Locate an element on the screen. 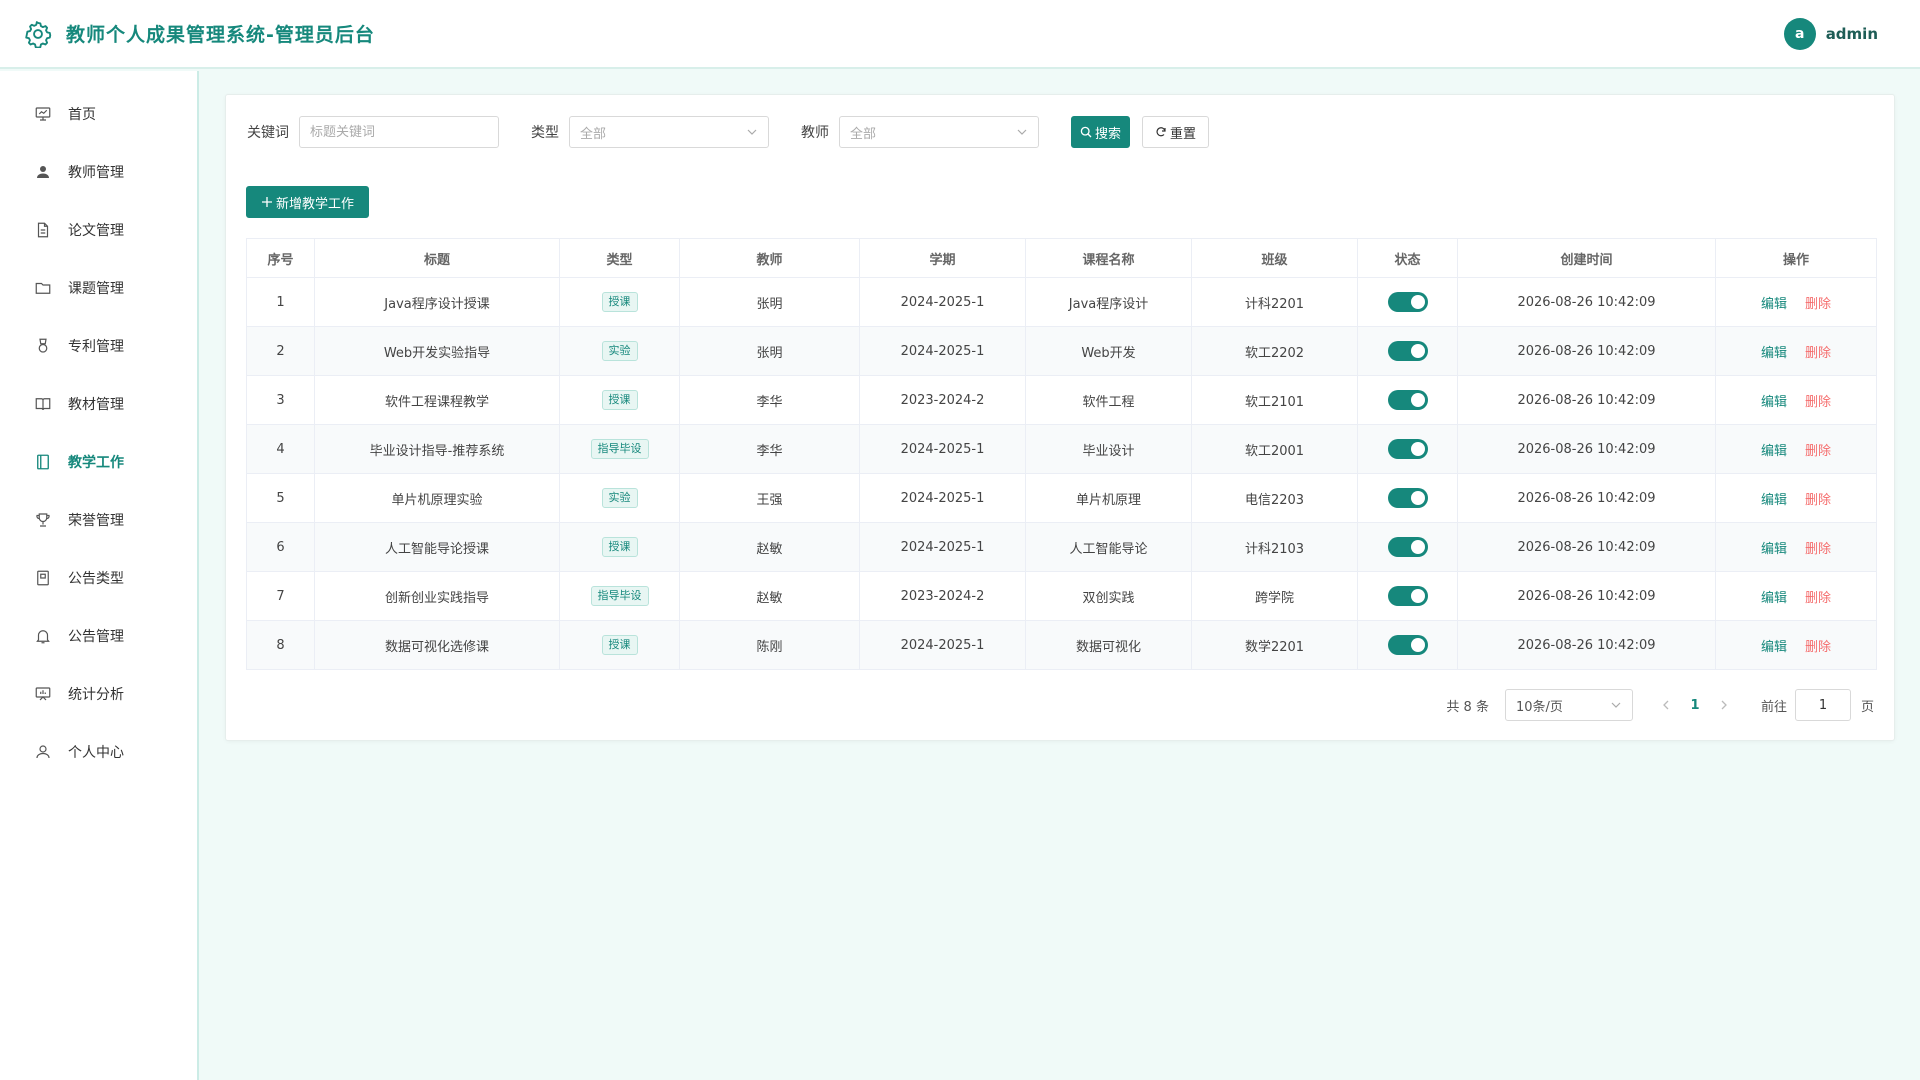  sidebar-item-notices: 公告管理 is located at coordinates (98, 636).